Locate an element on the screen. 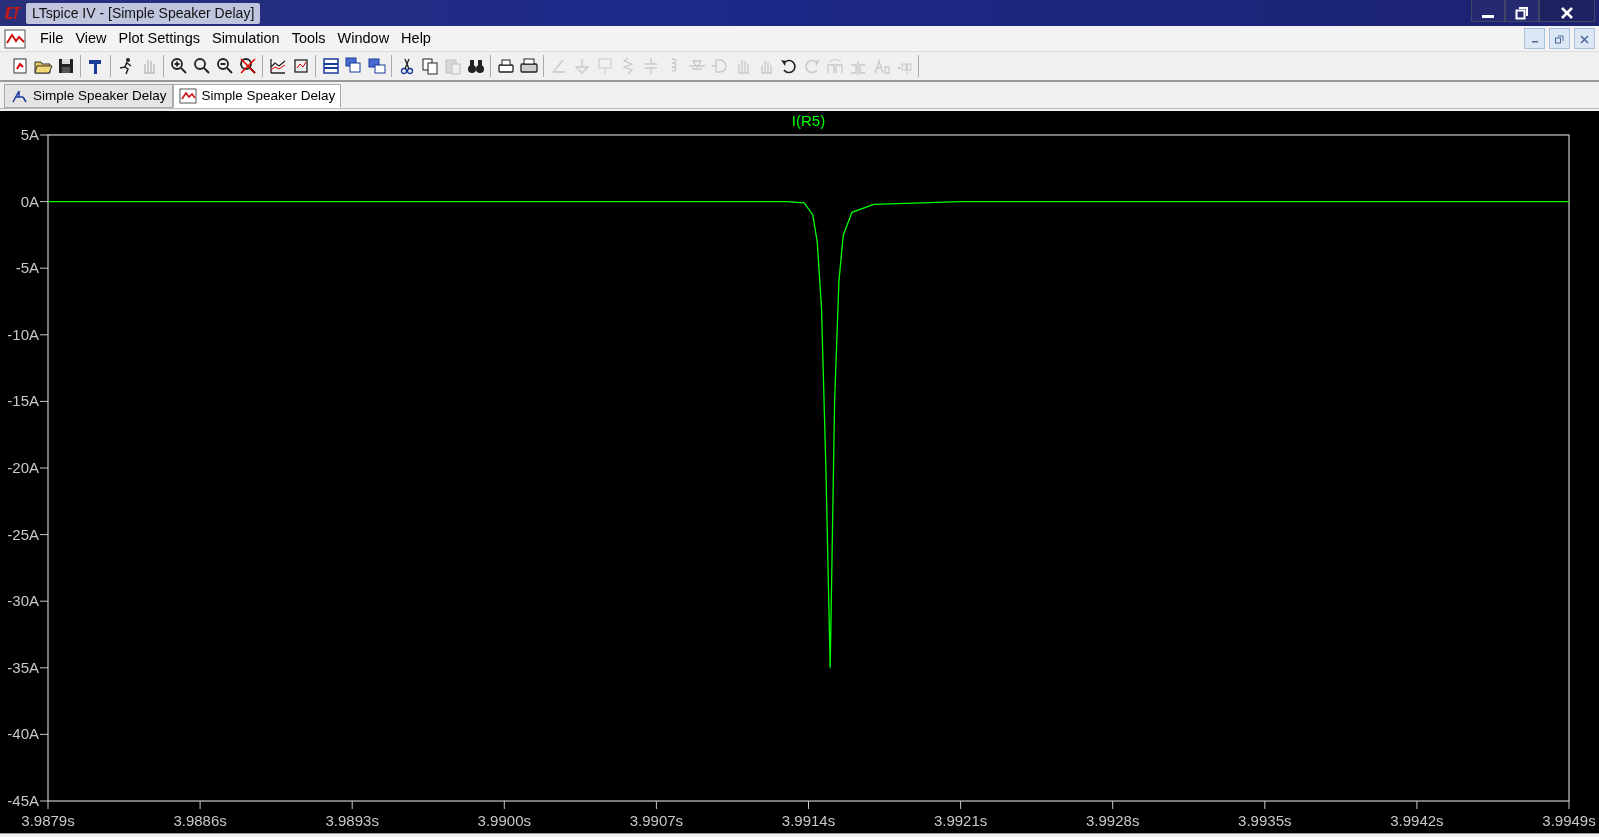 This screenshot has height=837, width=1599. autorange-chart-icon is located at coordinates (277, 66).